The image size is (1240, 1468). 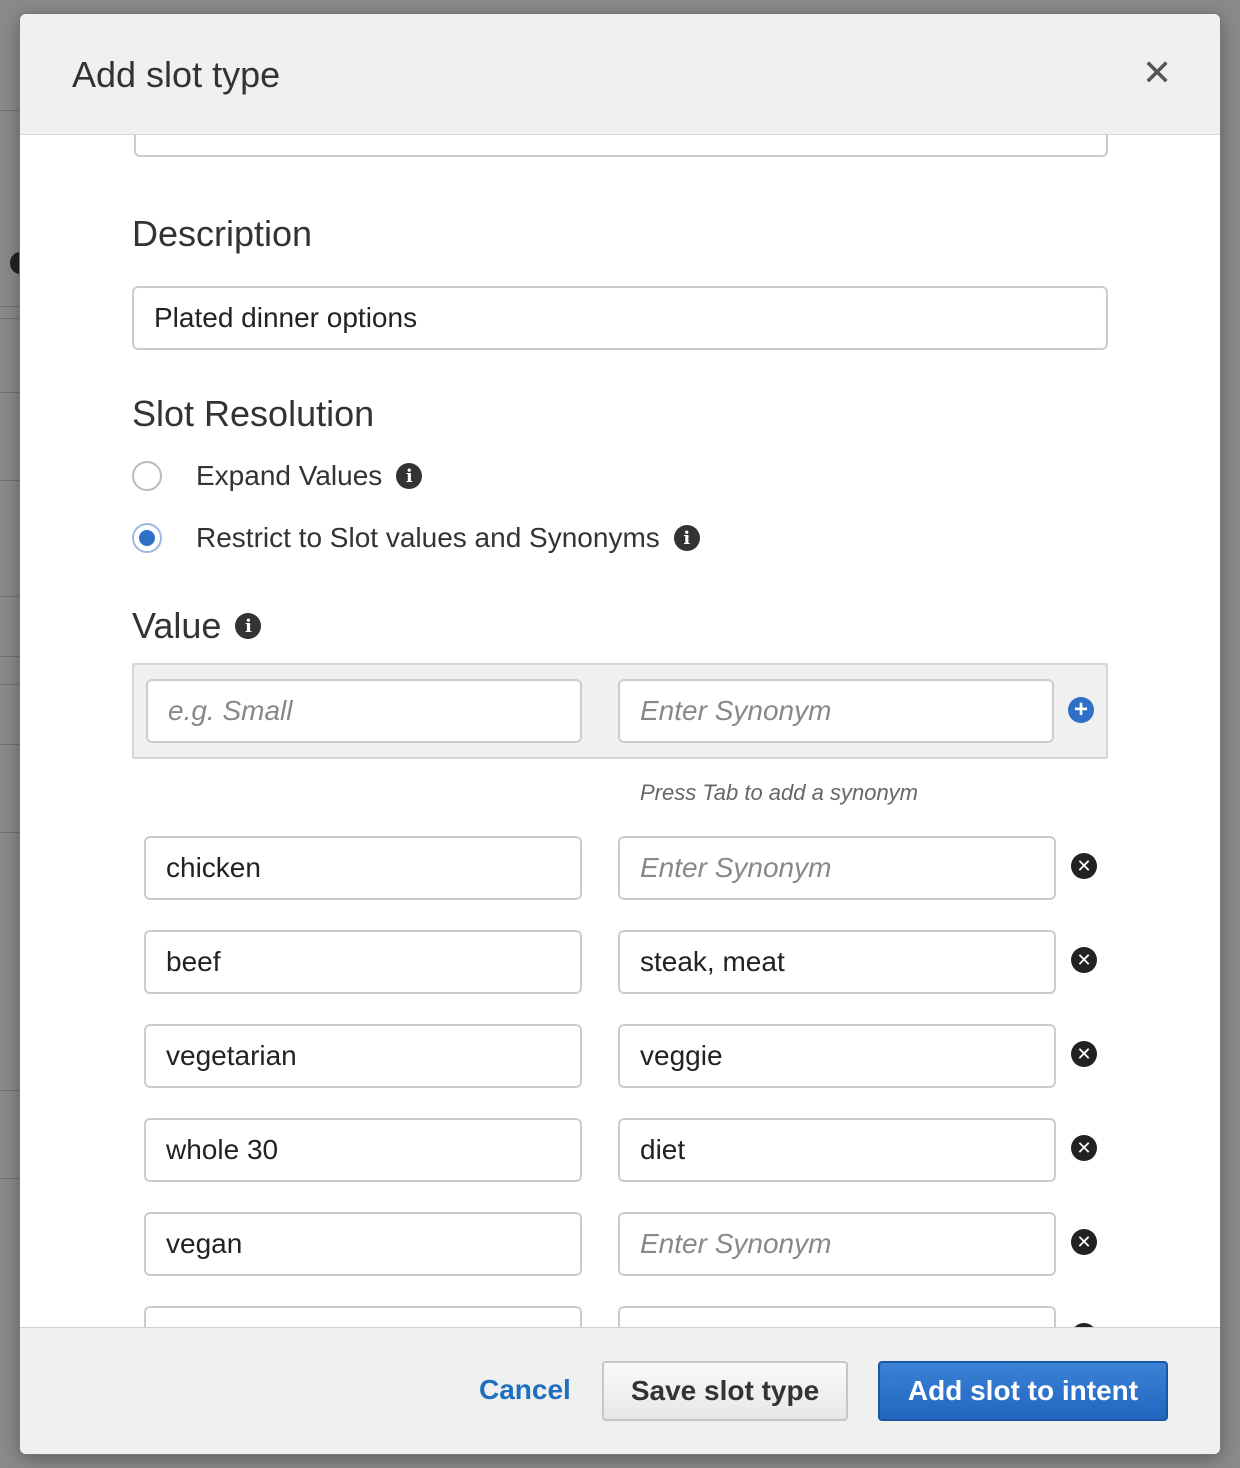 I want to click on new-value-input, so click(x=364, y=711).